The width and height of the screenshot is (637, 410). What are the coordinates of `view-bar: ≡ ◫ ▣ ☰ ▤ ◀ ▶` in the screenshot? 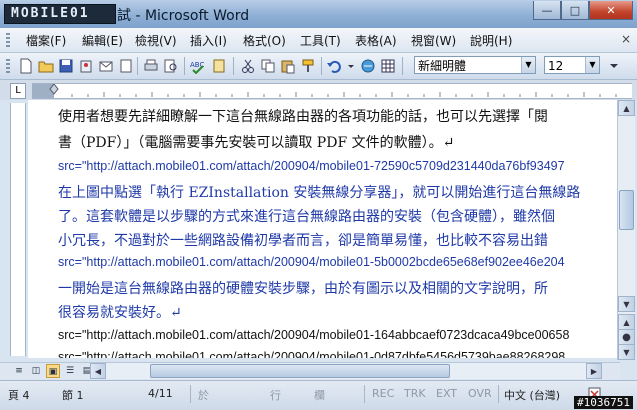 It's located at (310, 371).